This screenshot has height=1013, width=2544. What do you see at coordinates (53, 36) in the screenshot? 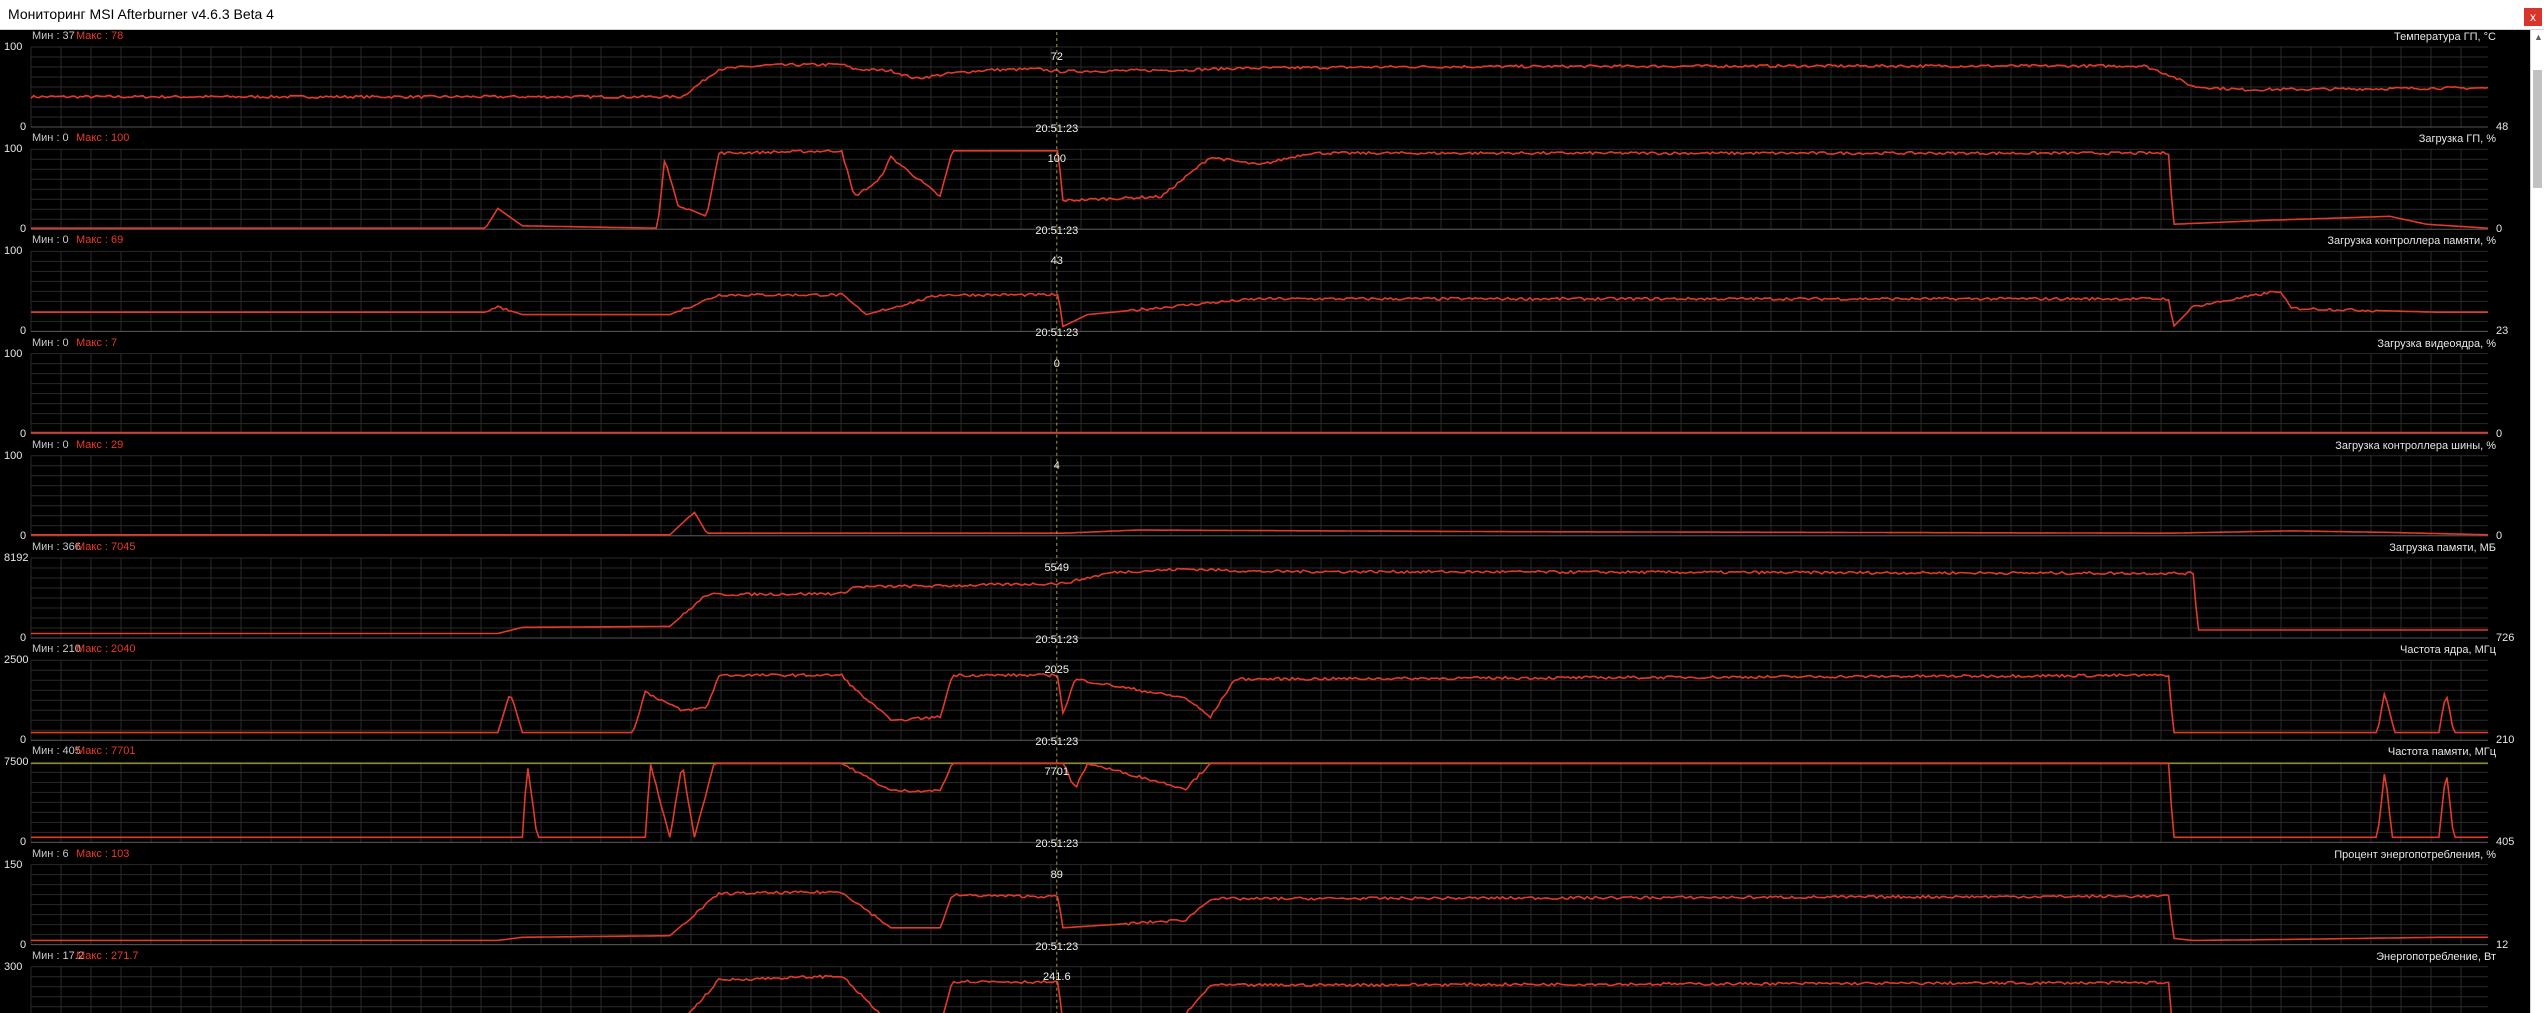
I see `min-label: Мин : 37` at bounding box center [53, 36].